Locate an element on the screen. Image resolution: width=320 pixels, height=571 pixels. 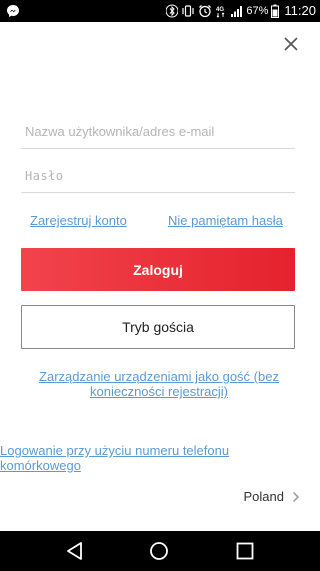
login-button-label: Zaloguj is located at coordinates (158, 269).